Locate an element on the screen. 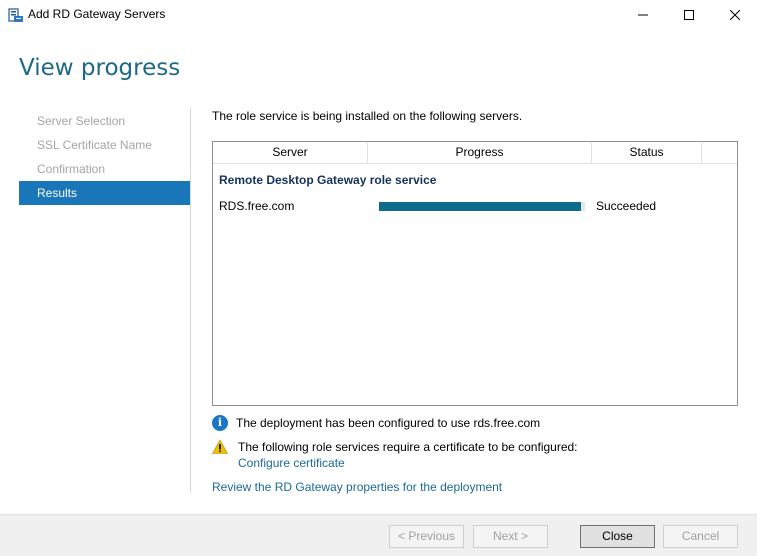  row-server-name: RDS.free.com is located at coordinates (257, 206).